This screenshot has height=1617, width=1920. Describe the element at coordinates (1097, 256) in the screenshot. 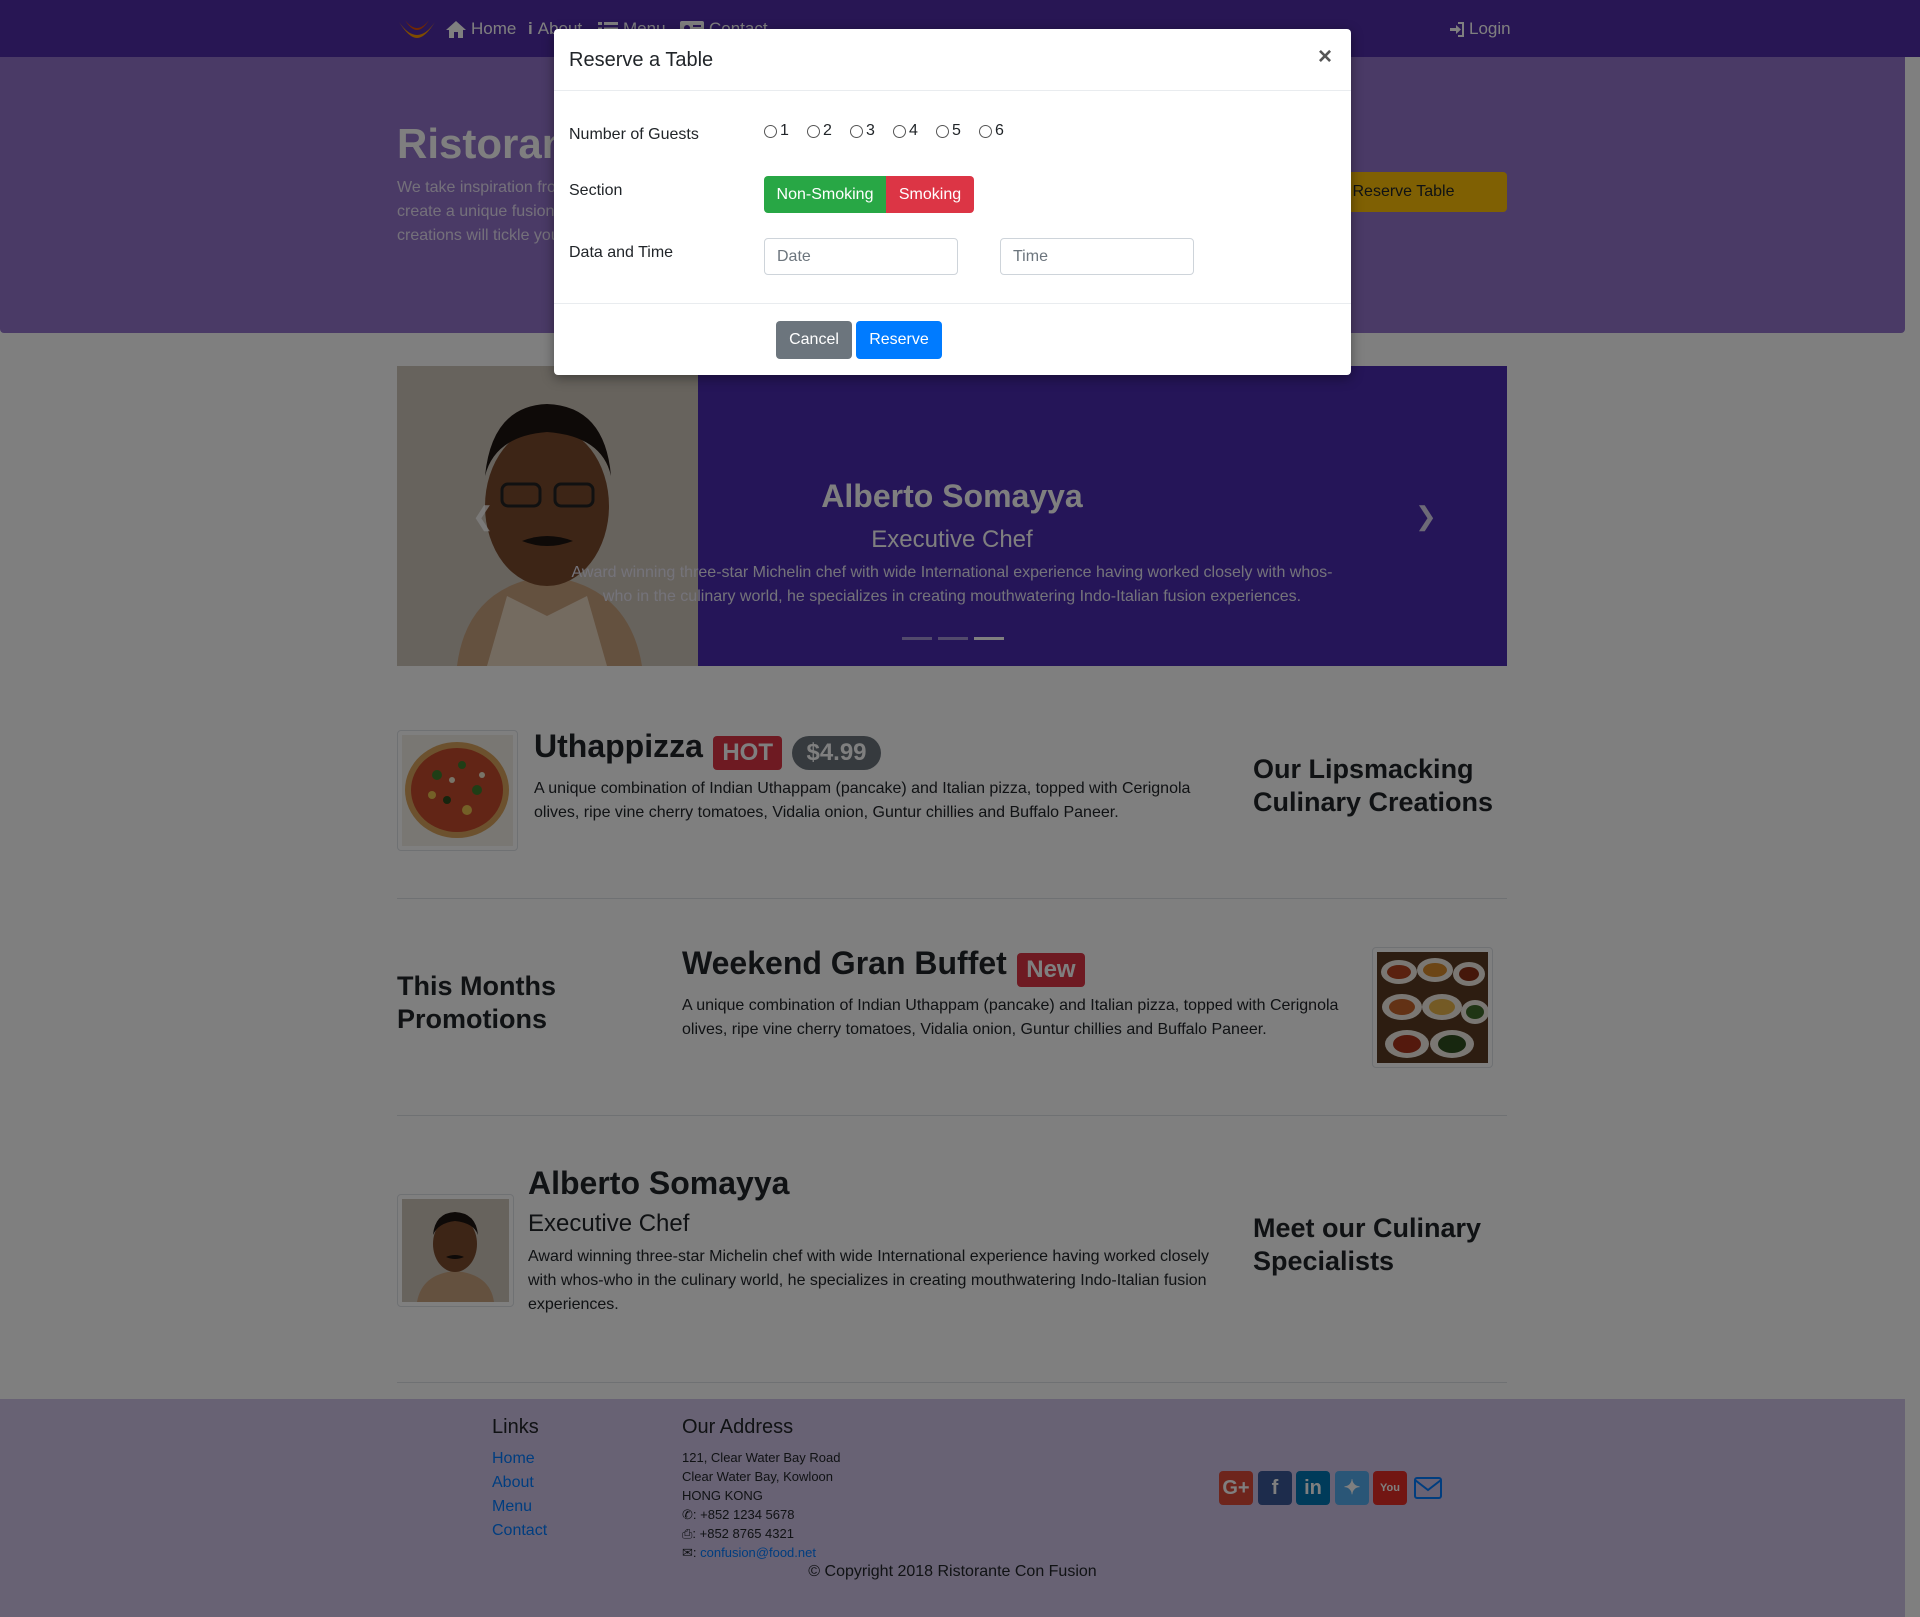

I see `time-input: Time` at that location.